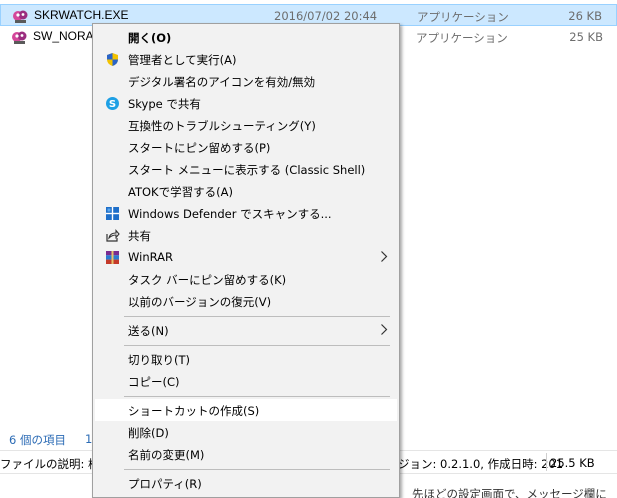  I want to click on menu-item-label: スタートにピン留めする(P), so click(199, 148).